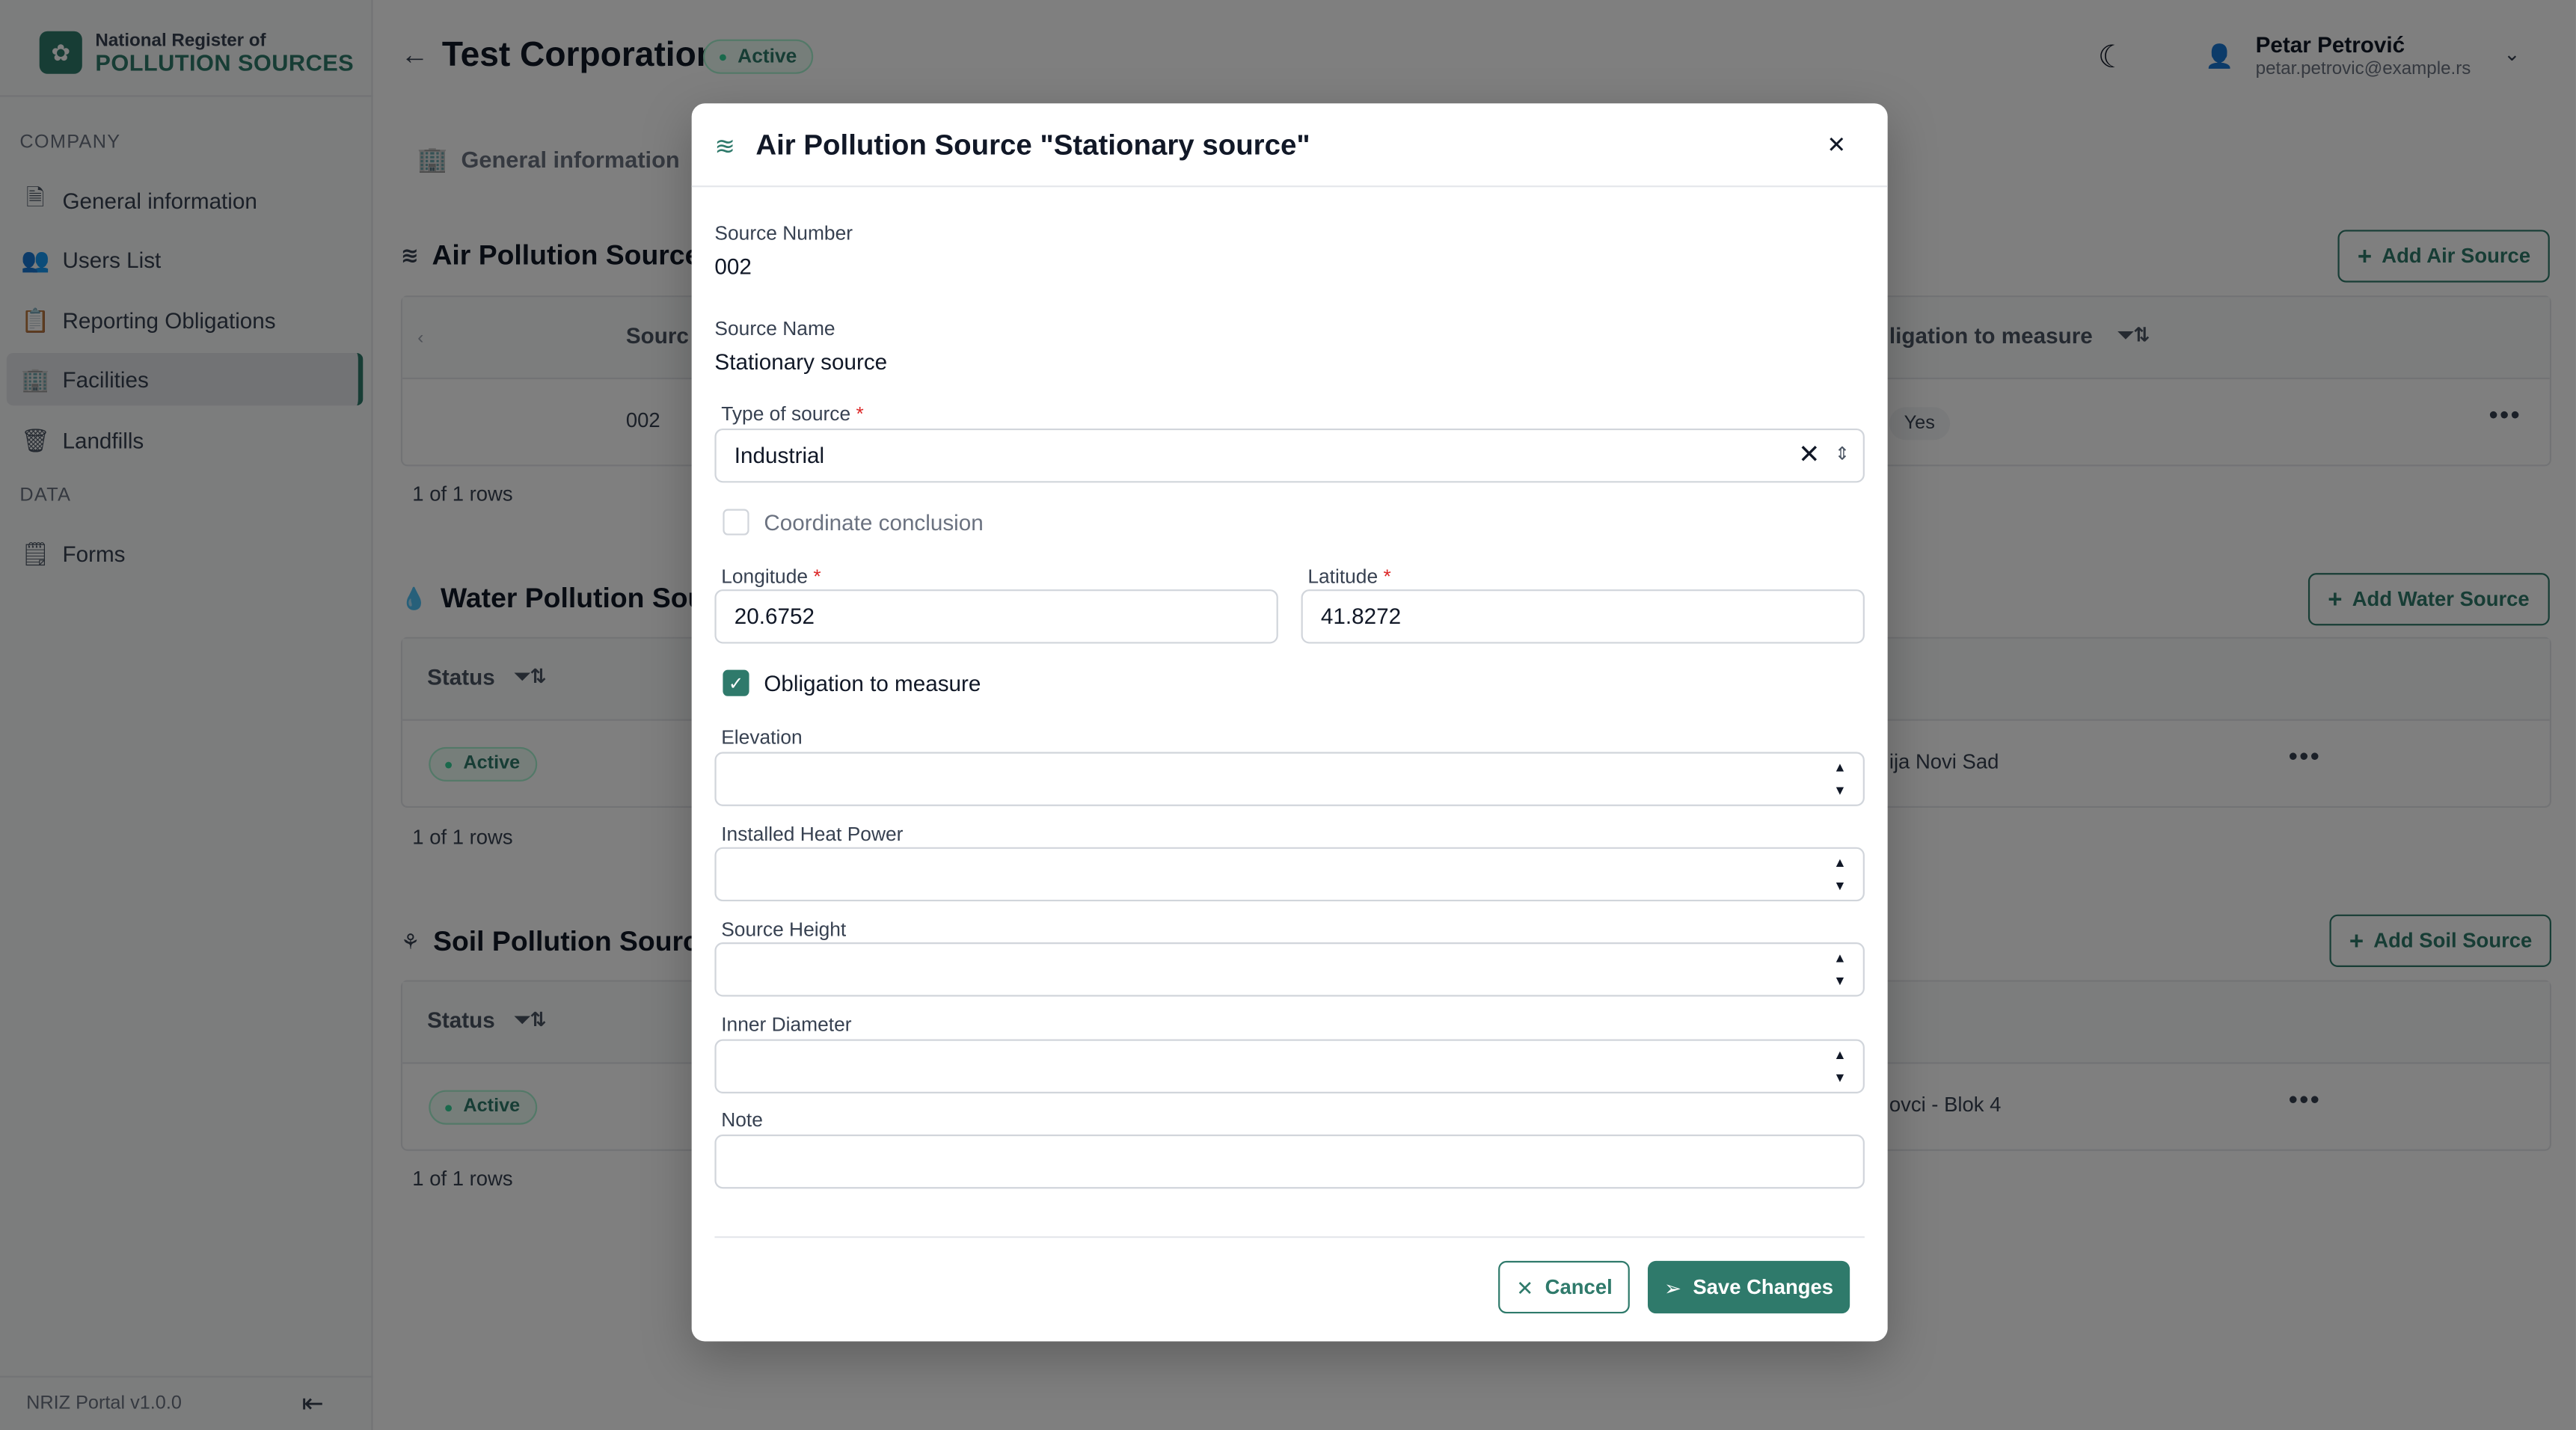 The image size is (2576, 1430). What do you see at coordinates (742, 1120) in the screenshot?
I see `note-label: Note` at bounding box center [742, 1120].